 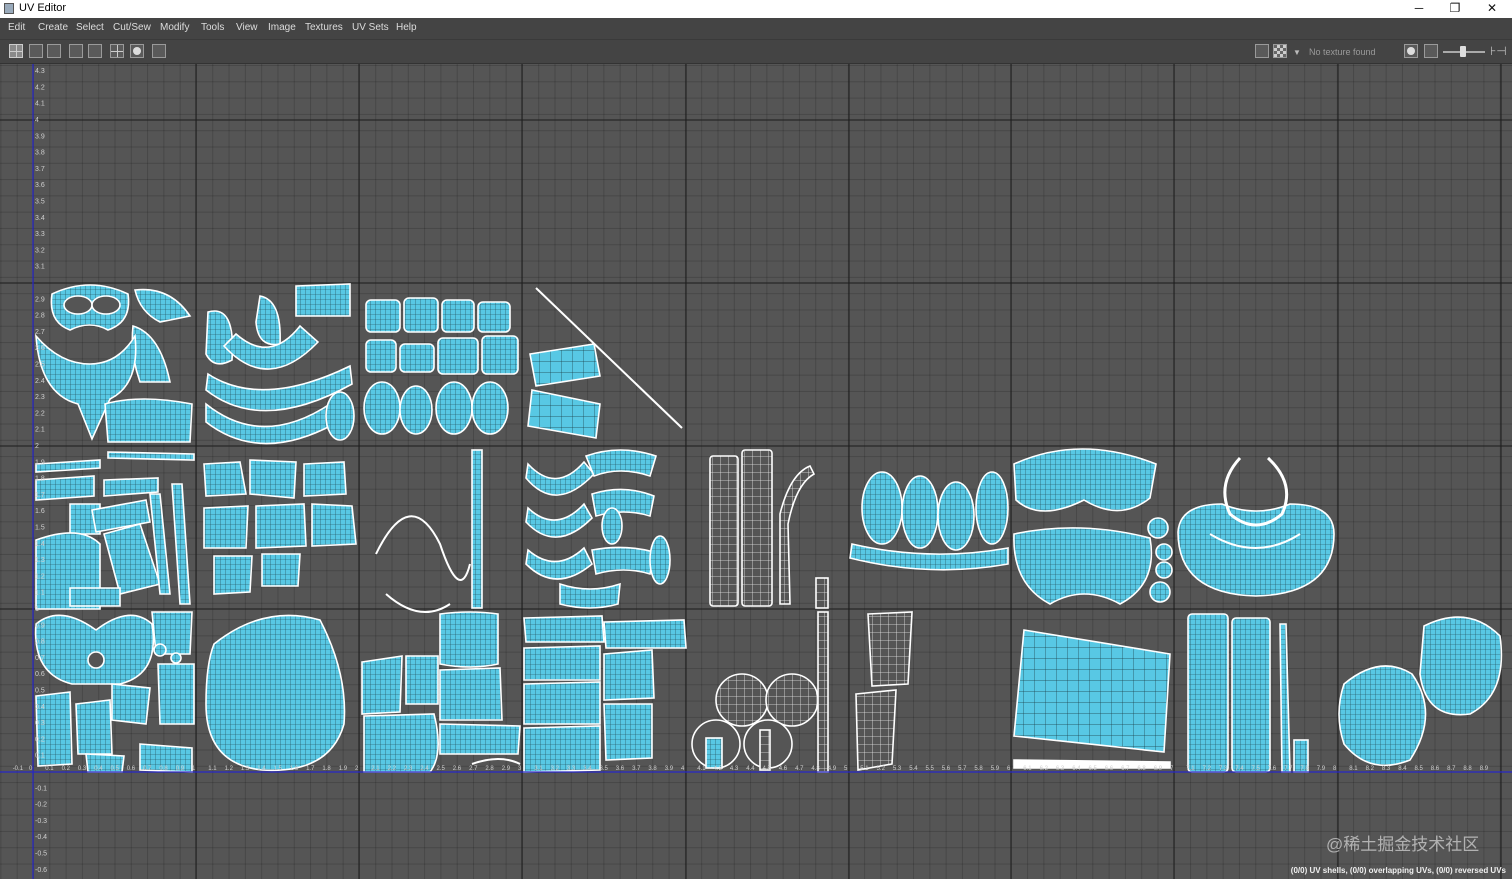 I want to click on exposure-icon, so click(x=1411, y=51).